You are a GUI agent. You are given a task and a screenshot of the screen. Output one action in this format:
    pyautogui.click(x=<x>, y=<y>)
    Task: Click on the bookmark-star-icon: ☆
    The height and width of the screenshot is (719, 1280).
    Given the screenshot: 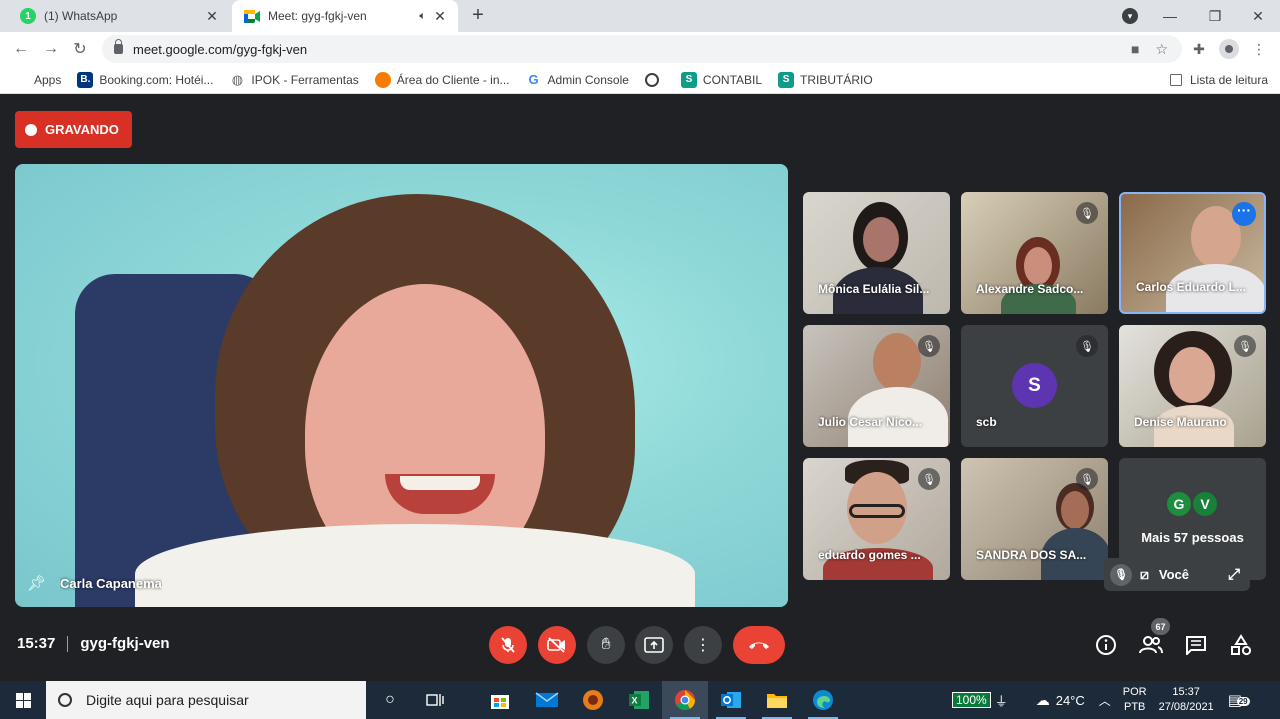 What is the action you would take?
    pyautogui.click(x=1161, y=49)
    